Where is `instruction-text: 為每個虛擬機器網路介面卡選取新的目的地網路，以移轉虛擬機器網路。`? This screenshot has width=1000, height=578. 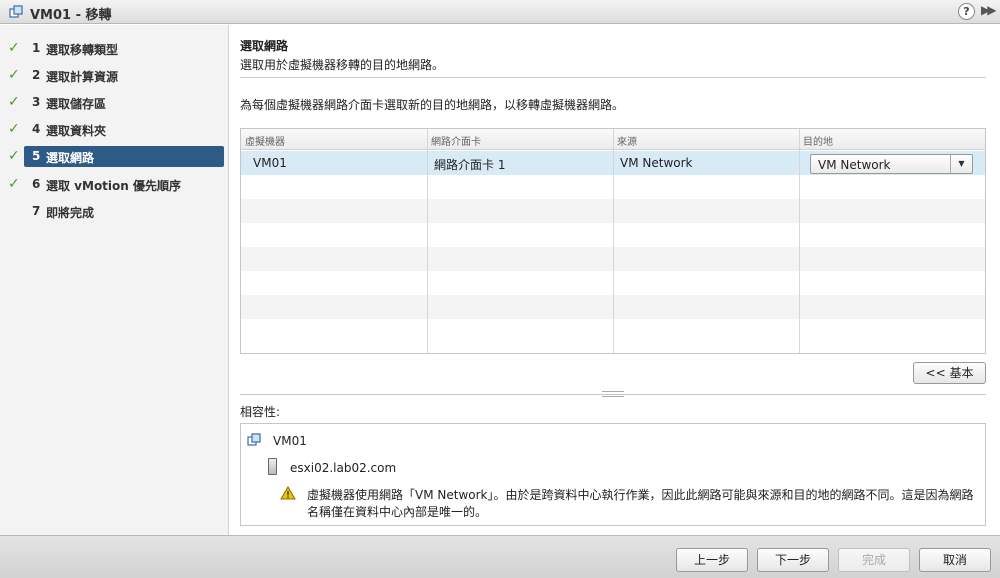
instruction-text: 為每個虛擬機器網路介面卡選取新的目的地網路，以移轉虛擬機器網路。 is located at coordinates (432, 105).